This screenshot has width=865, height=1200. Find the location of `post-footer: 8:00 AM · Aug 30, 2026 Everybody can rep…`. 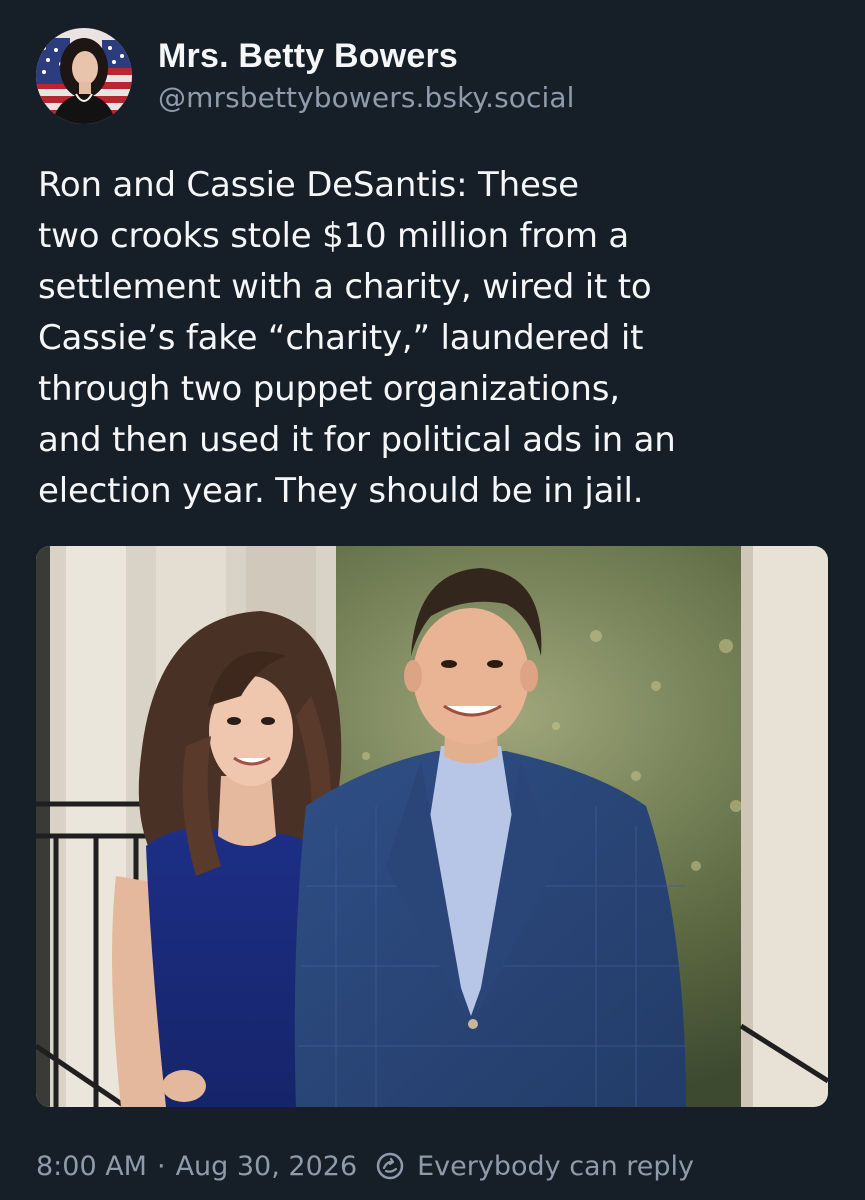

post-footer: 8:00 AM · Aug 30, 2026 Everybody can rep… is located at coordinates (365, 1166).